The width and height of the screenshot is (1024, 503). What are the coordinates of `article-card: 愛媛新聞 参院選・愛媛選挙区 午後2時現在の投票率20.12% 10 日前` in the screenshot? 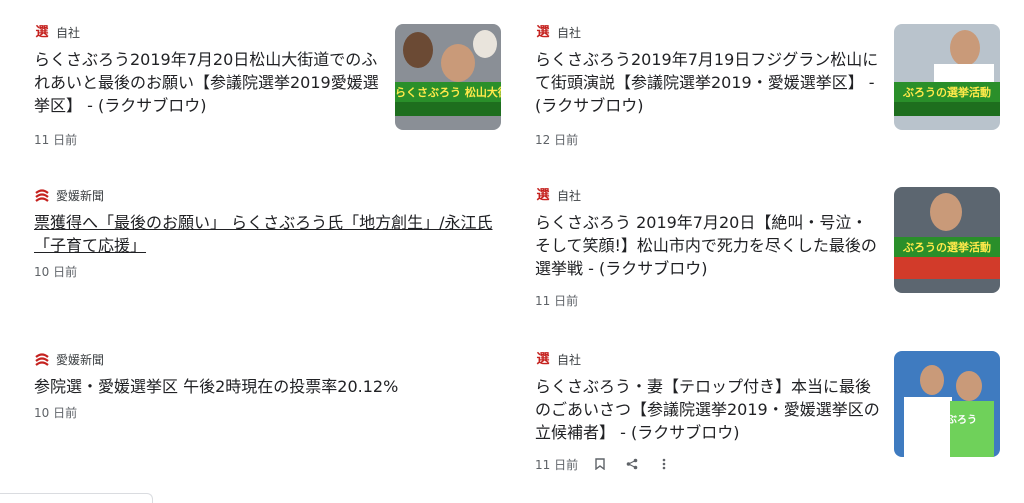 It's located at (269, 385).